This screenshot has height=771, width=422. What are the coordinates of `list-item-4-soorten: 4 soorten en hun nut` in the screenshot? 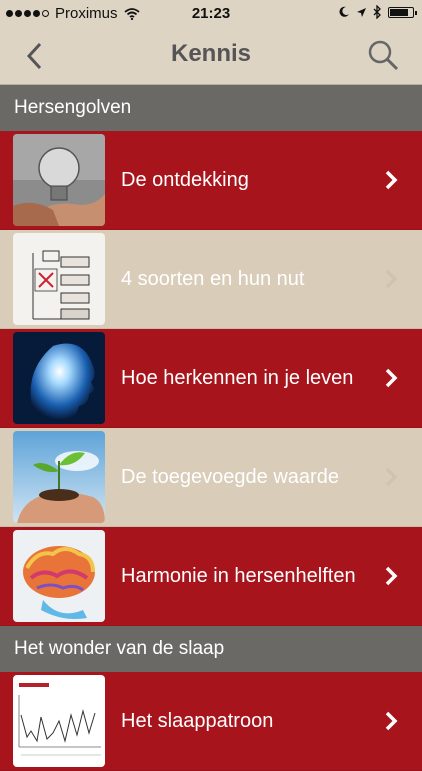 It's located at (211, 279).